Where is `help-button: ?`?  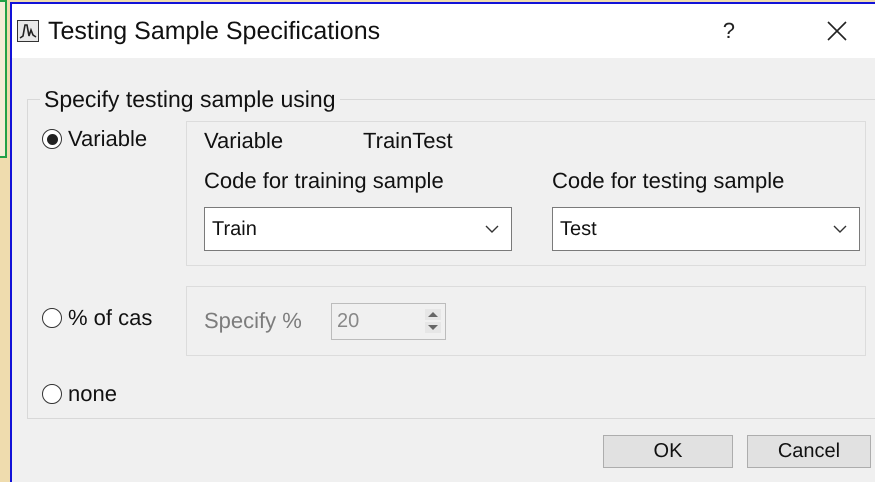
help-button: ? is located at coordinates (728, 31).